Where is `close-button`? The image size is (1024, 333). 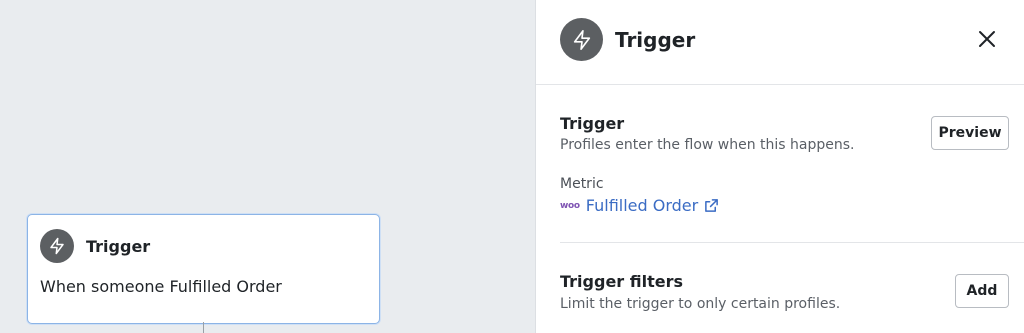 close-button is located at coordinates (987, 39).